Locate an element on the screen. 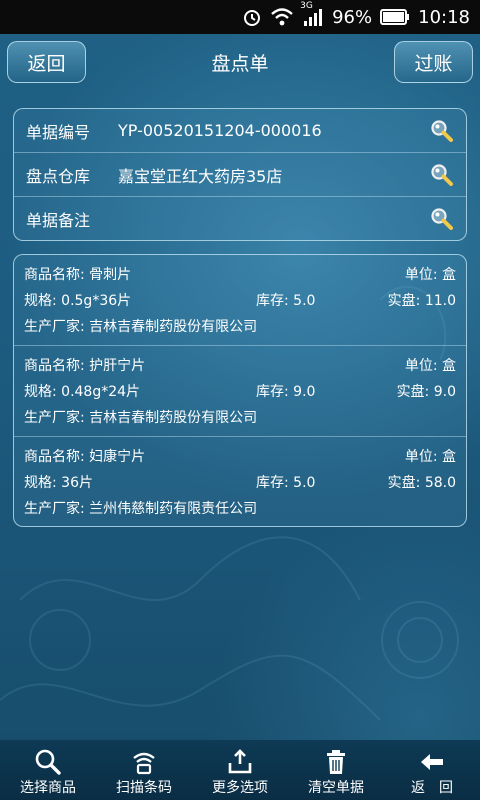  more-options-button: 更多选项 is located at coordinates (240, 770).